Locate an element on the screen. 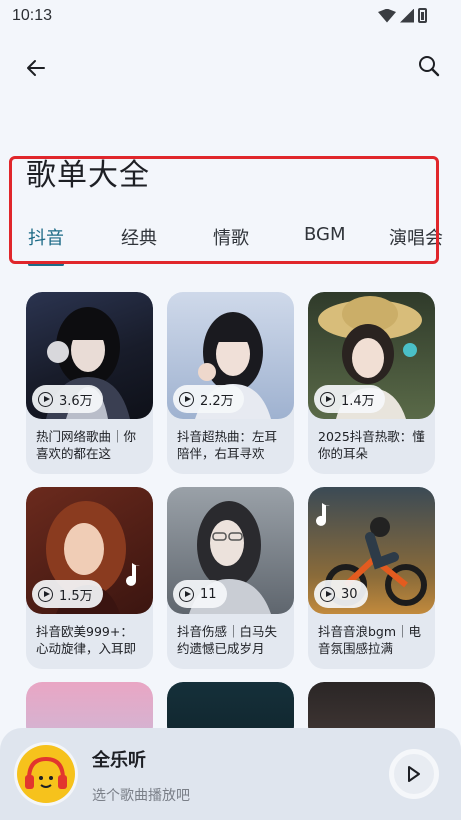 This screenshot has height=820, width=461. wifi-icon is located at coordinates (387, 15).